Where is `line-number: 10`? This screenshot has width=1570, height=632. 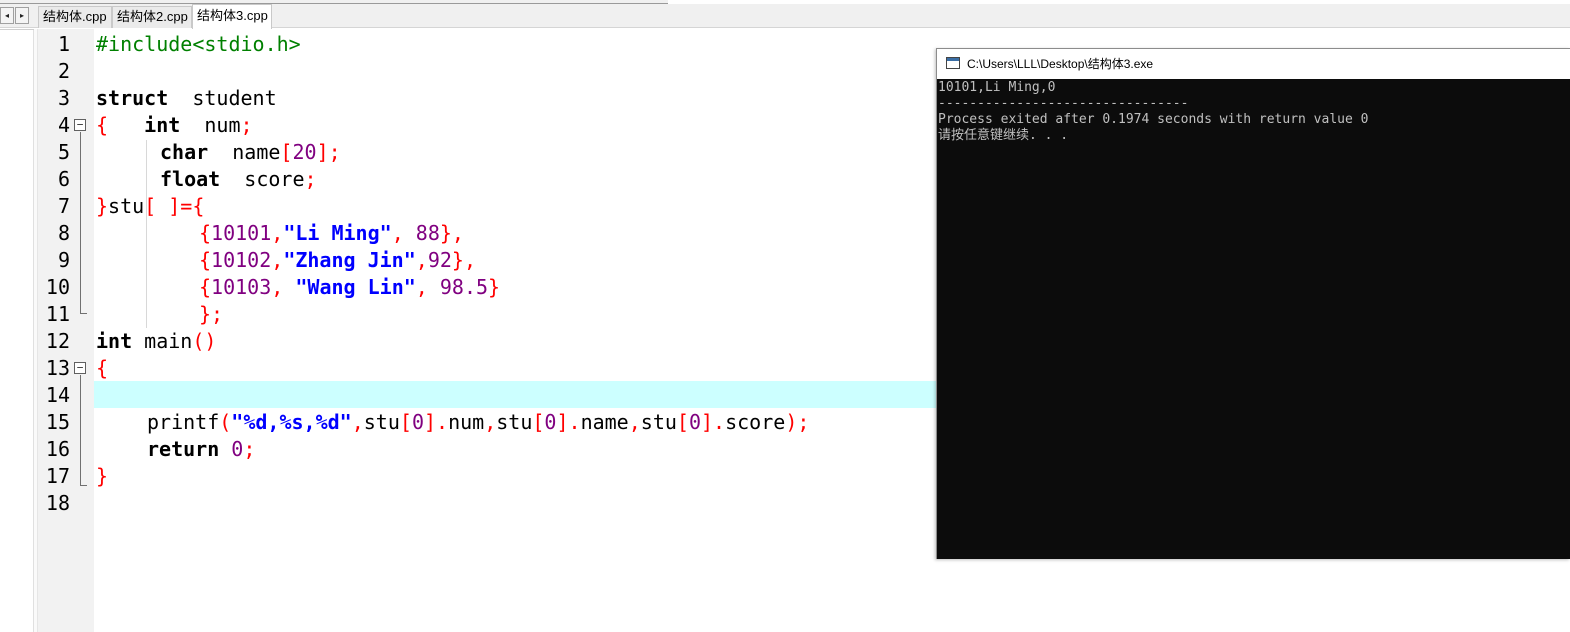
line-number: 10 is located at coordinates (57, 287).